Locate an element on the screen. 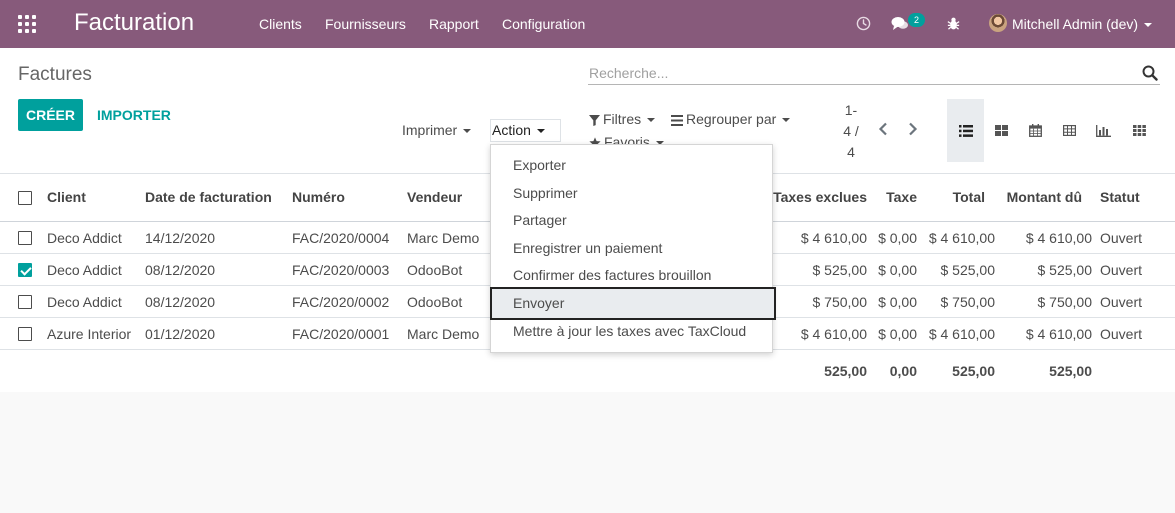 The image size is (1175, 513). column-total: Total is located at coordinates (955, 197).